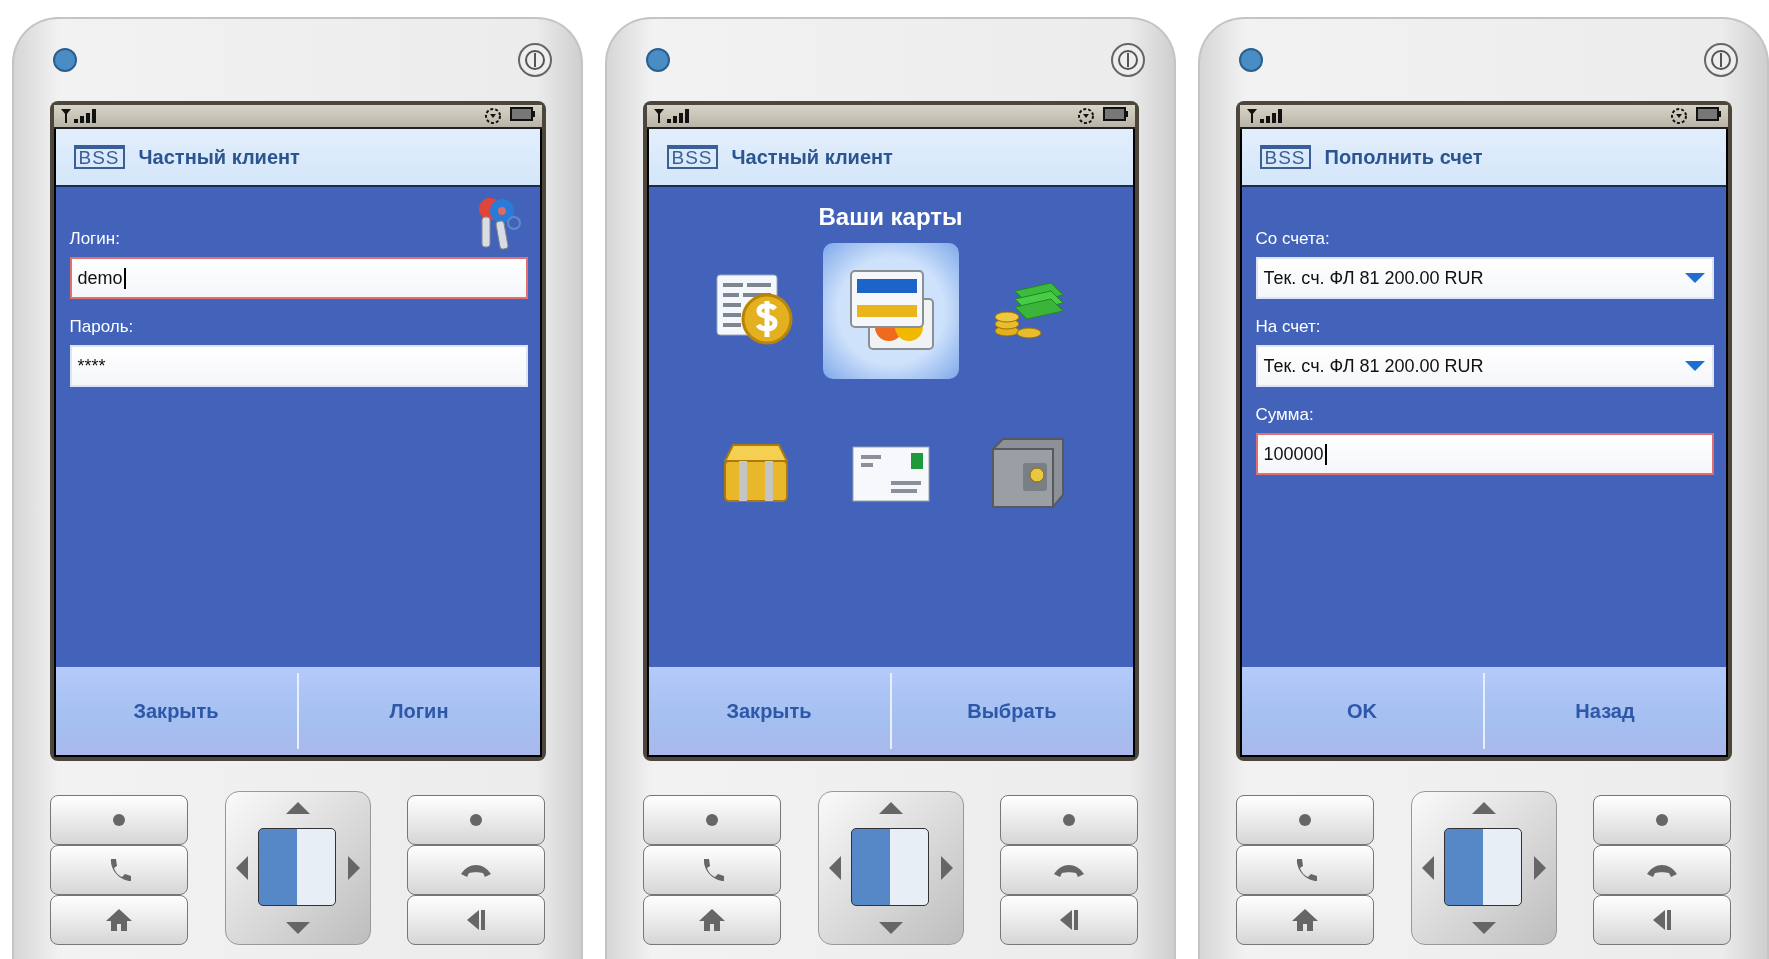 Image resolution: width=1769 pixels, height=959 pixels. What do you see at coordinates (95, 239) in the screenshot?
I see `field-label: Логин:` at bounding box center [95, 239].